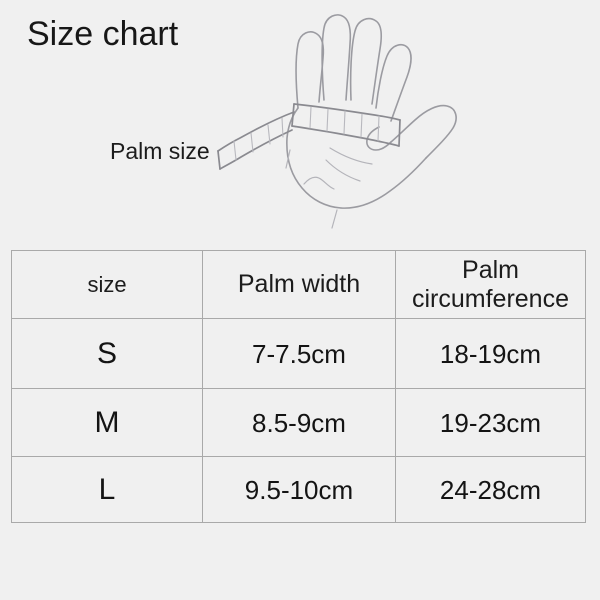 The image size is (600, 600). What do you see at coordinates (490, 422) in the screenshot?
I see `cell-palm-circumference: 19-23cm` at bounding box center [490, 422].